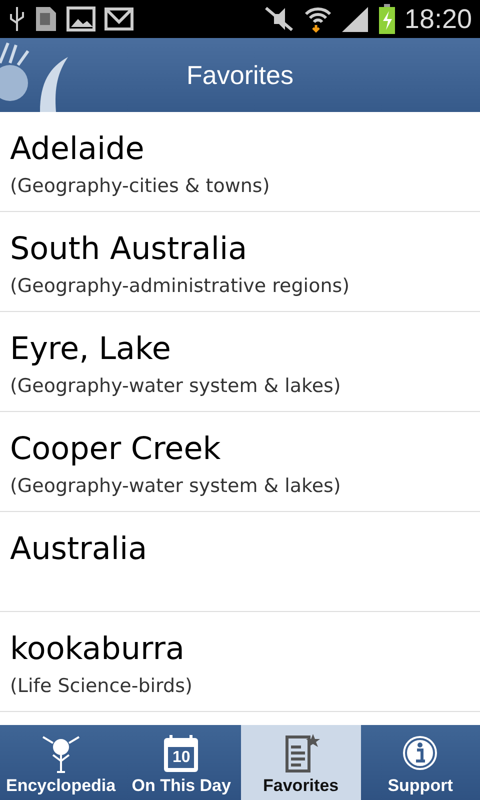 This screenshot has width=480, height=800. I want to click on wifi-icon, so click(318, 19).